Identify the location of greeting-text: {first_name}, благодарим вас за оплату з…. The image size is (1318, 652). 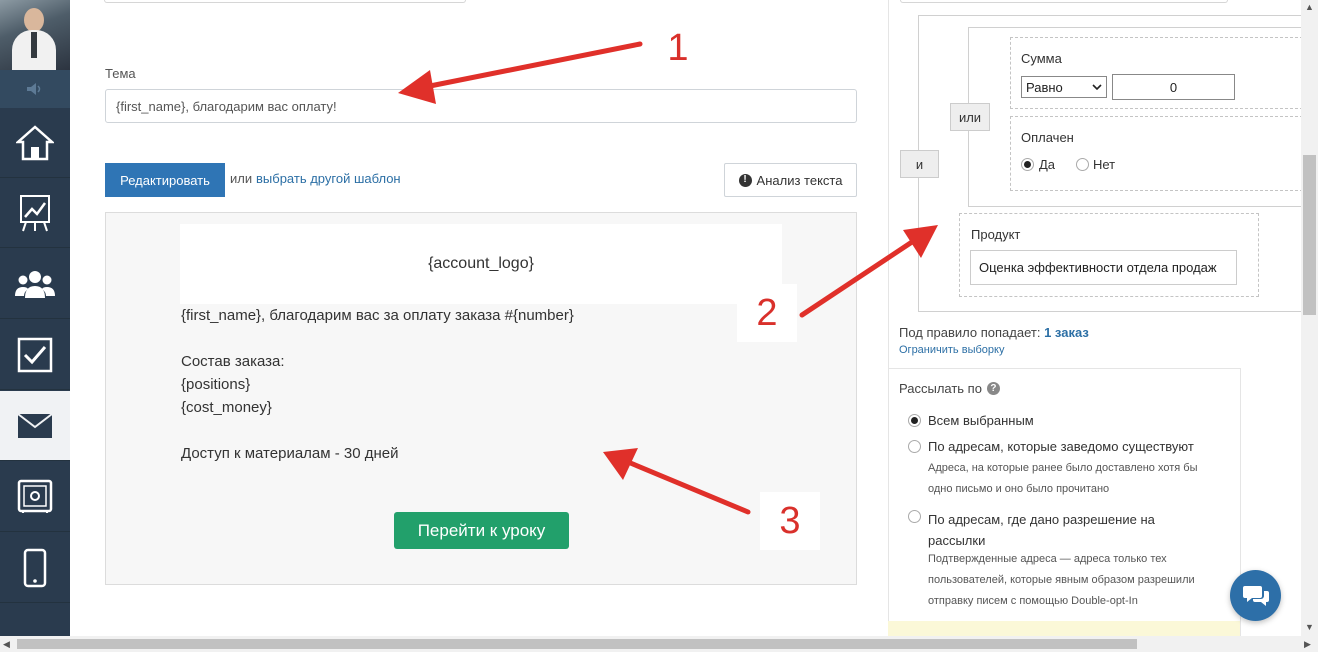
(377, 315).